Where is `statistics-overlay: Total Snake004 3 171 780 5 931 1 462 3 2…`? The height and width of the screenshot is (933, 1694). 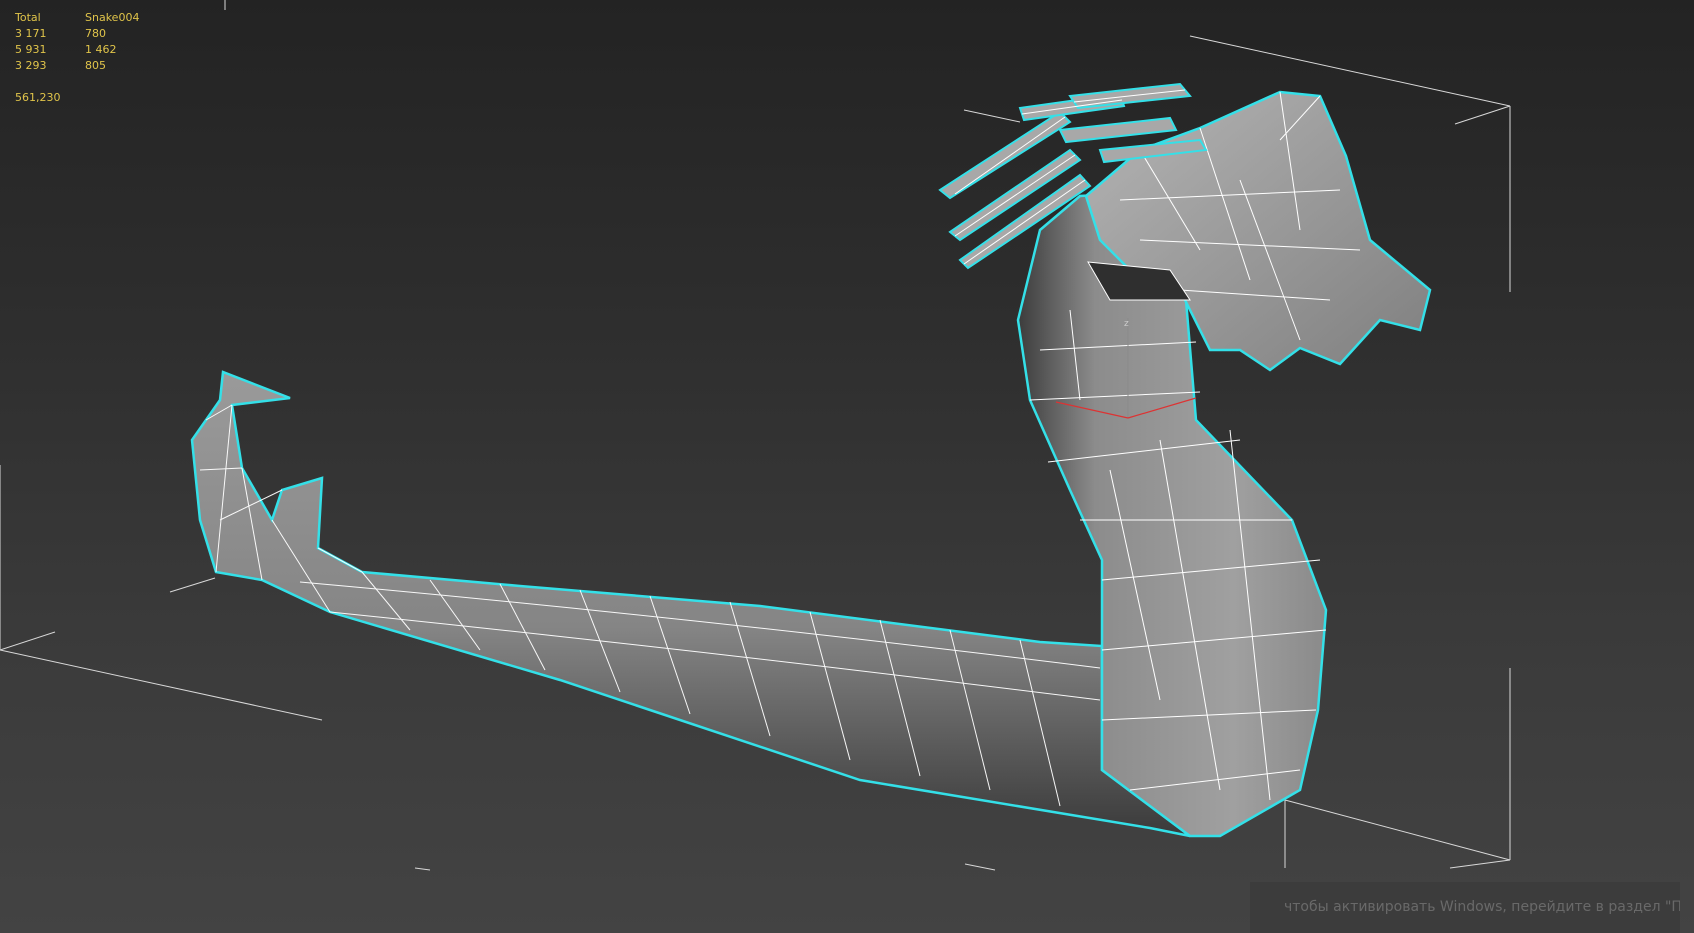
statistics-overlay: Total Snake004 3 171 780 5 931 1 462 3 2… is located at coordinates (90, 58).